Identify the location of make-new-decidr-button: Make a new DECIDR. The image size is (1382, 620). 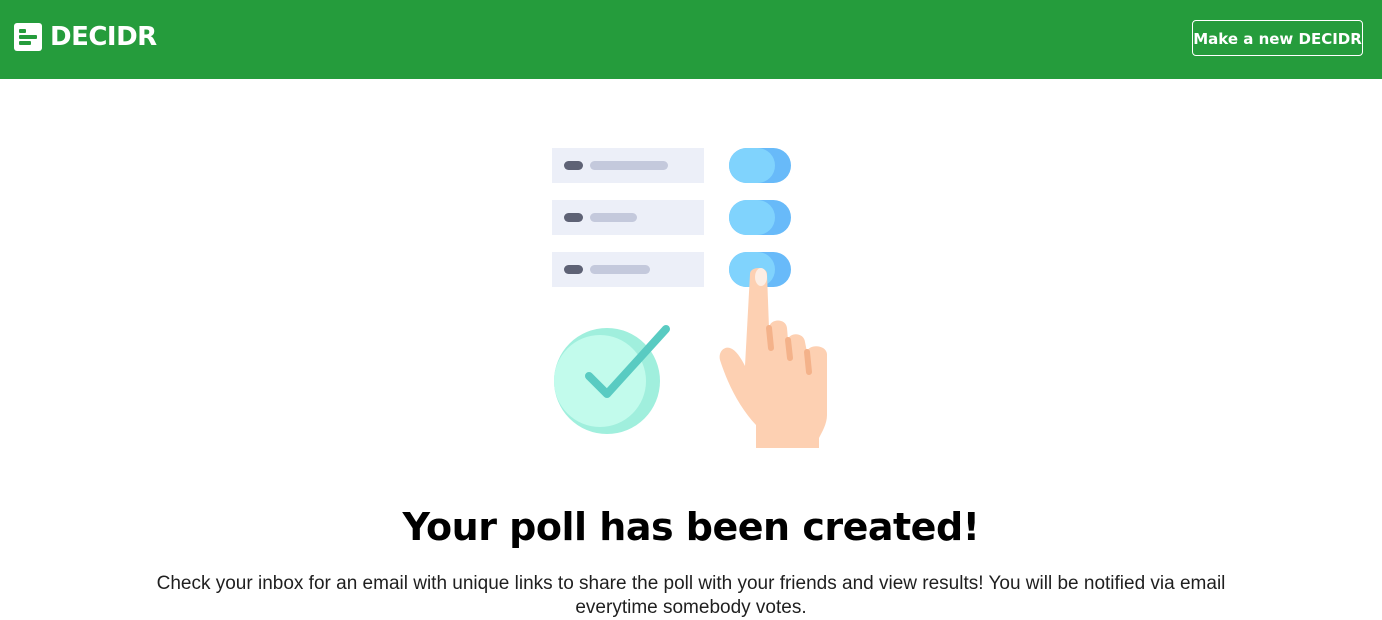
(1277, 38).